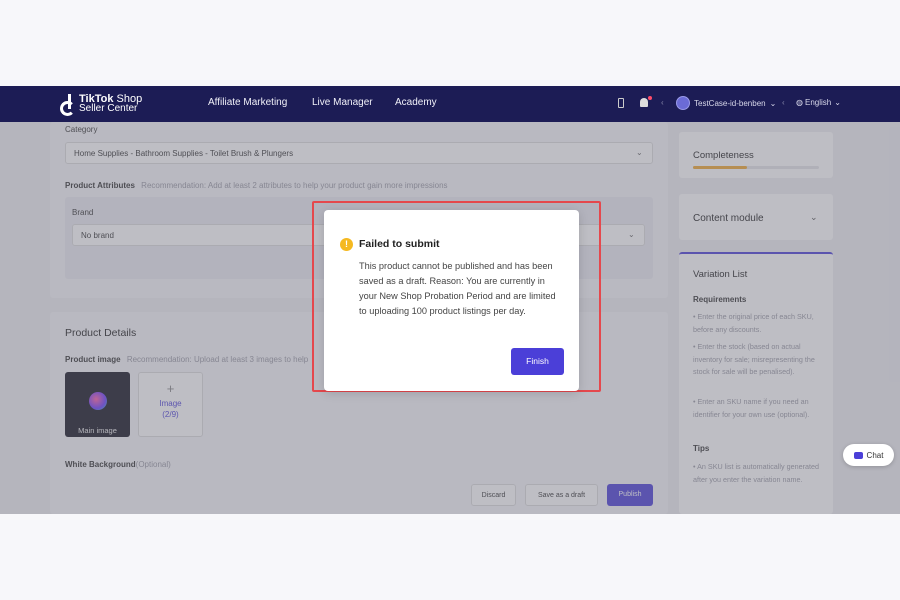 The width and height of the screenshot is (900, 600). I want to click on language-label: English, so click(818, 102).